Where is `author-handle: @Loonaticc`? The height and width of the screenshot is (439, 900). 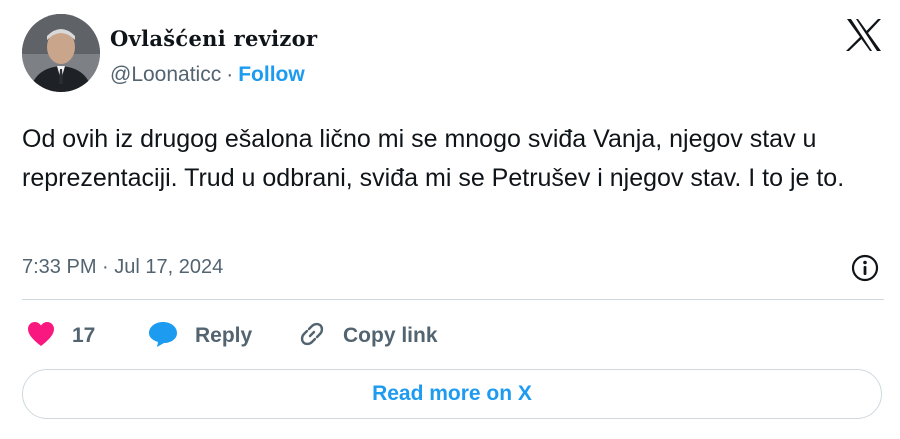
author-handle: @Loonaticc is located at coordinates (165, 74).